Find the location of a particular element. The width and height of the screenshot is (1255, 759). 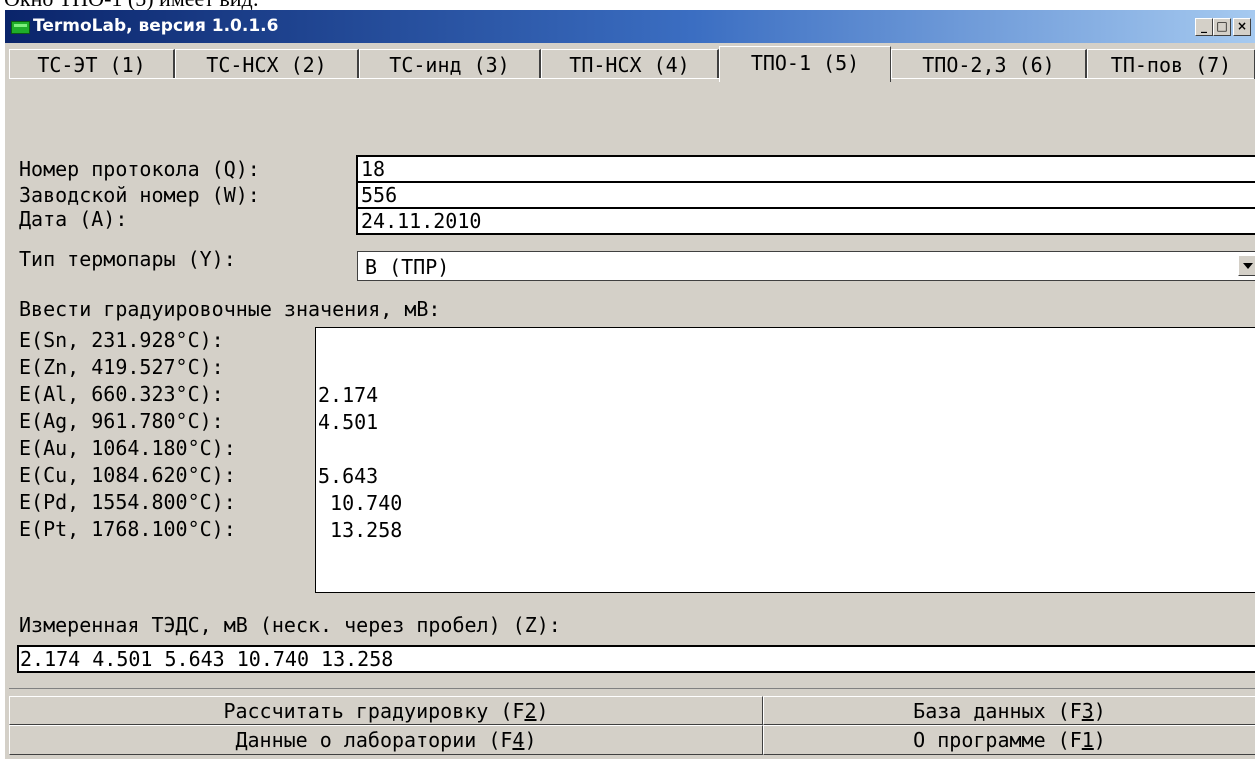

tab-tp-nsx: ТП-НСХ (4) is located at coordinates (630, 64).